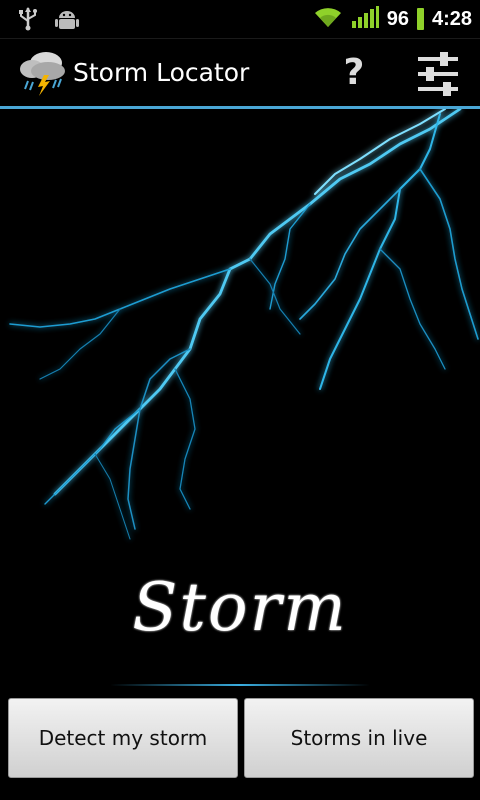 The image size is (480, 800). What do you see at coordinates (451, 18) in the screenshot?
I see `clock: 4:28` at bounding box center [451, 18].